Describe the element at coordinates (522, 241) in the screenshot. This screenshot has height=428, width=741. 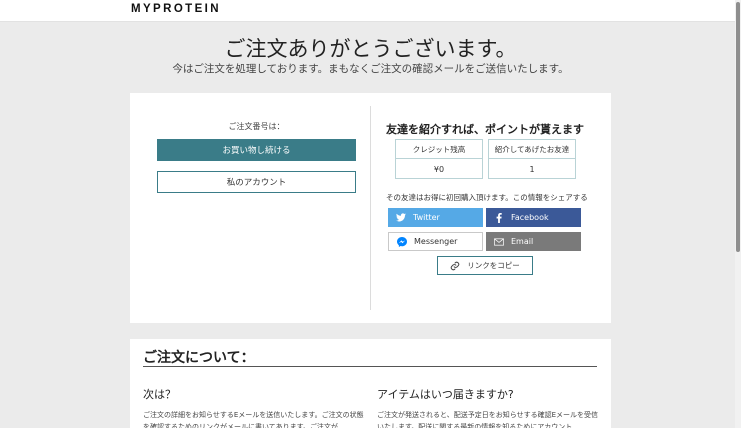
I see `email-share-label: Email` at that location.